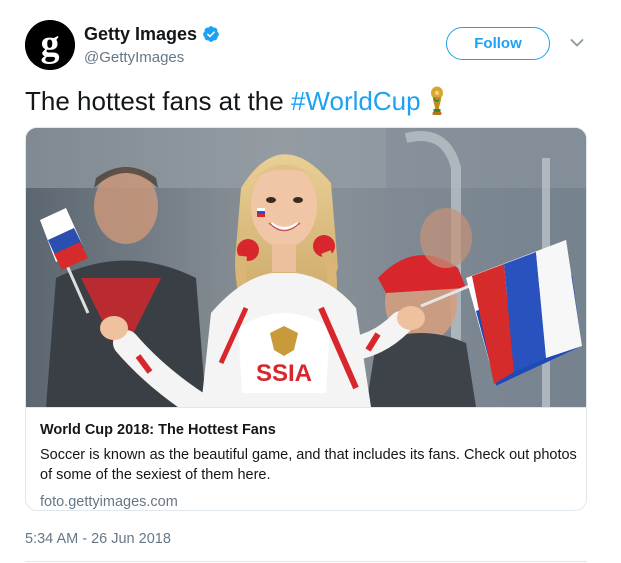 The image size is (621, 563). What do you see at coordinates (577, 43) in the screenshot?
I see `chevron-down-icon` at bounding box center [577, 43].